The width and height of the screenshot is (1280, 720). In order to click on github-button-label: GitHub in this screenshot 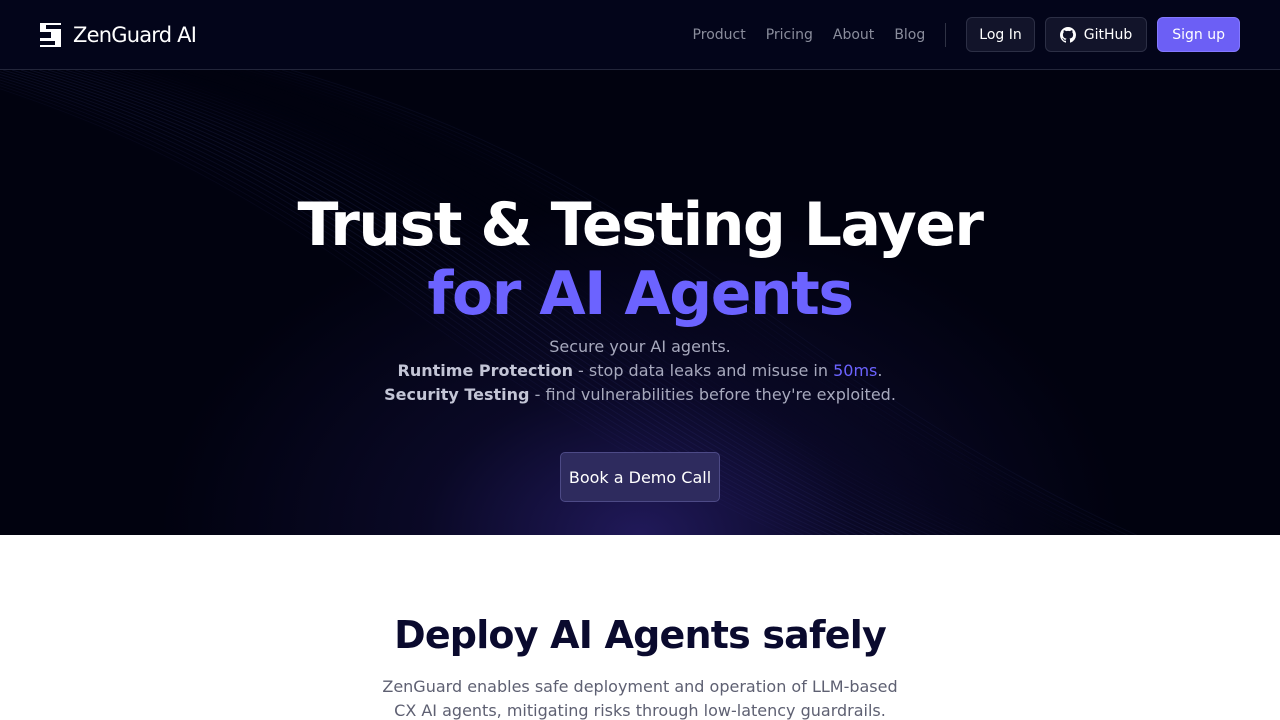, I will do `click(1108, 34)`.